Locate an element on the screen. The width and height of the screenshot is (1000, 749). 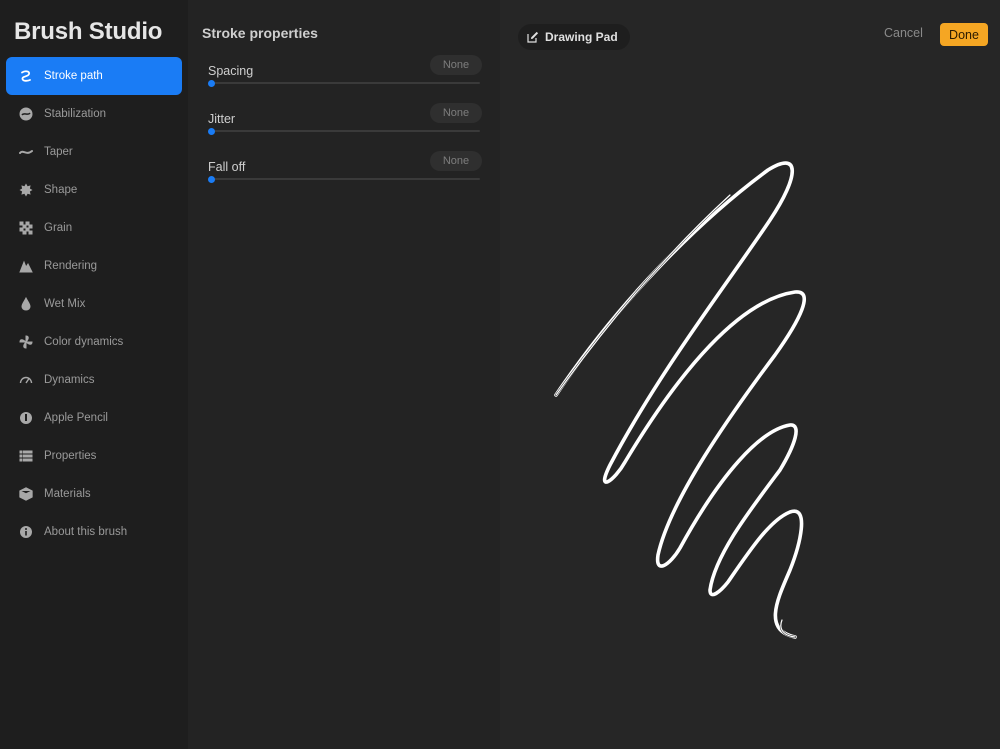
stroke-path-icon is located at coordinates (26, 76).